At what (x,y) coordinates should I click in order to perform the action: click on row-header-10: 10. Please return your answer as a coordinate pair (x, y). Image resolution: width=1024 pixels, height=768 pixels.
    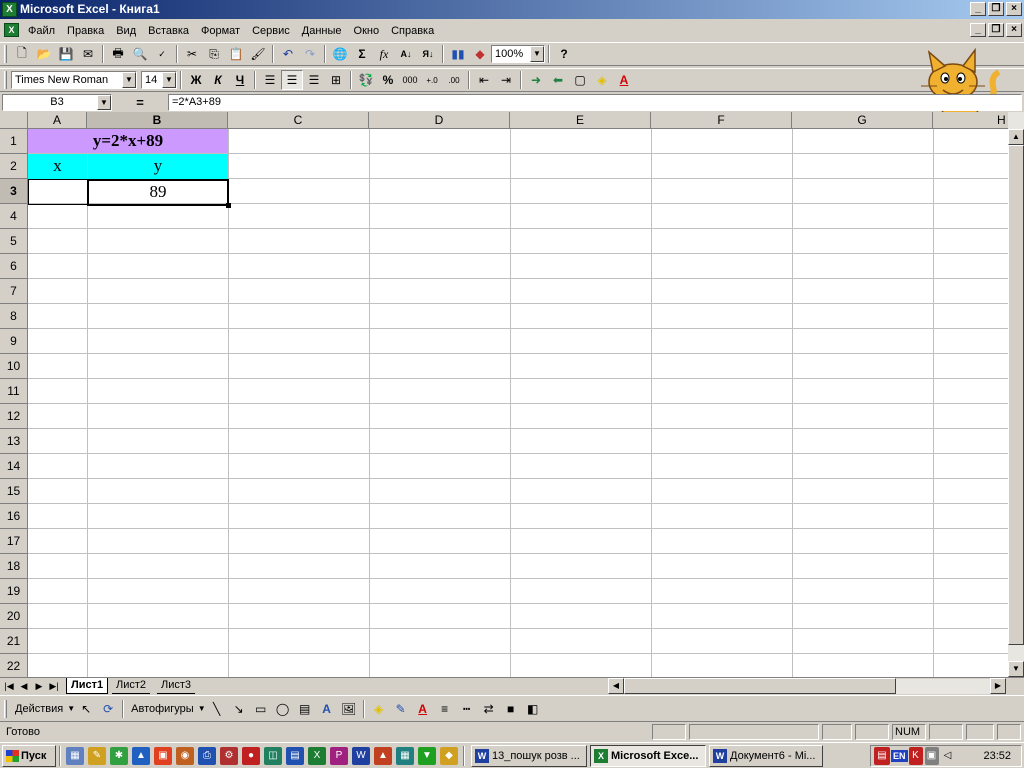
    Looking at the image, I should click on (14, 366).